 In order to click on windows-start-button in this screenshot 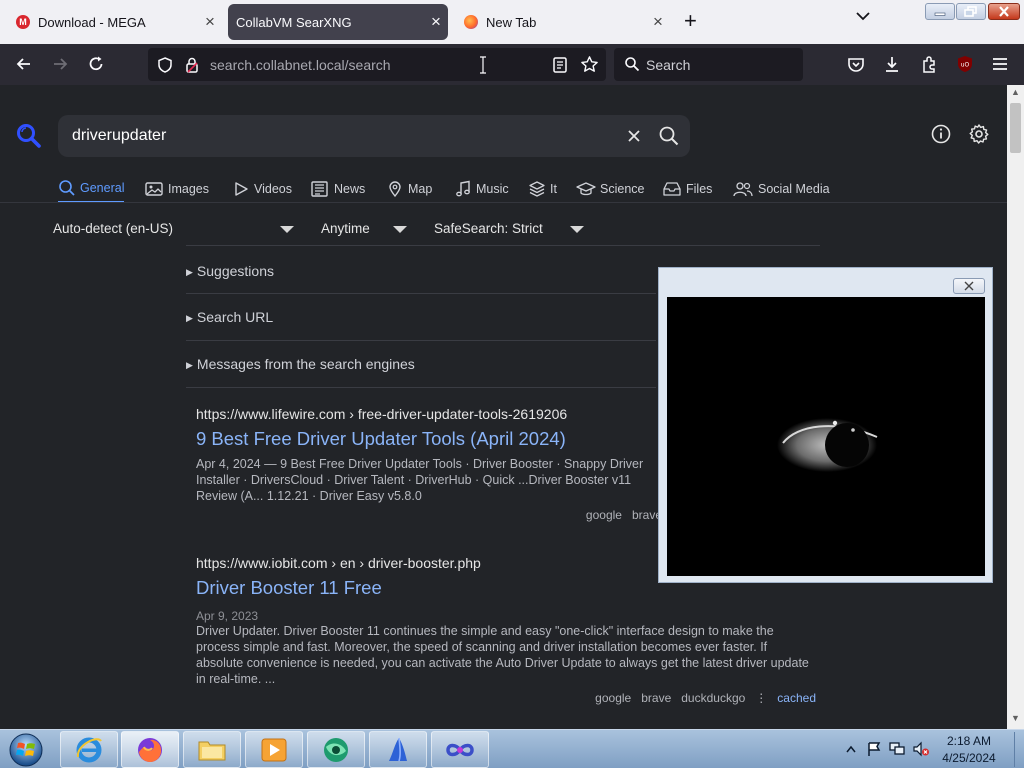, I will do `click(26, 749)`.